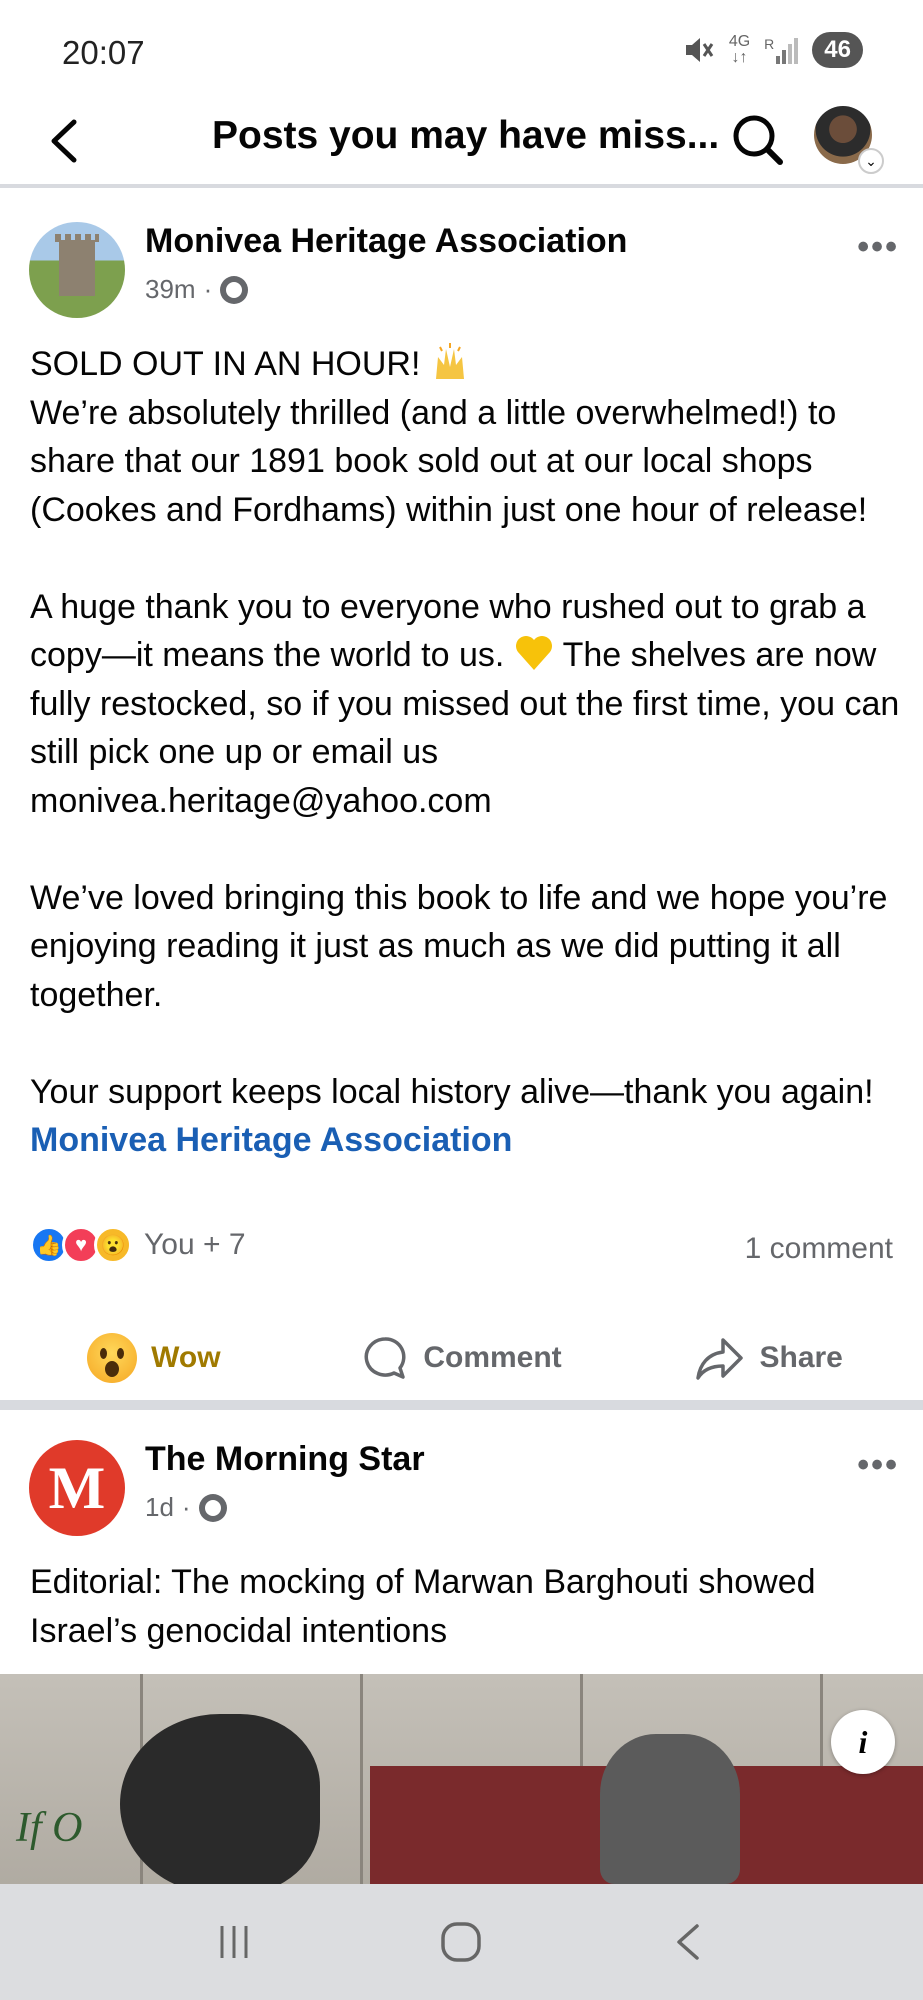 The image size is (923, 2000). What do you see at coordinates (769, 44) in the screenshot?
I see `carrier-flag: R` at bounding box center [769, 44].